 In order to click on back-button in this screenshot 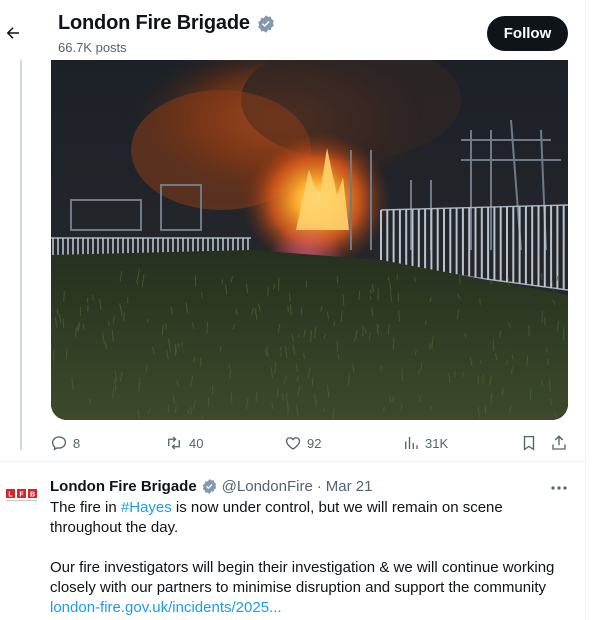, I will do `click(13, 33)`.